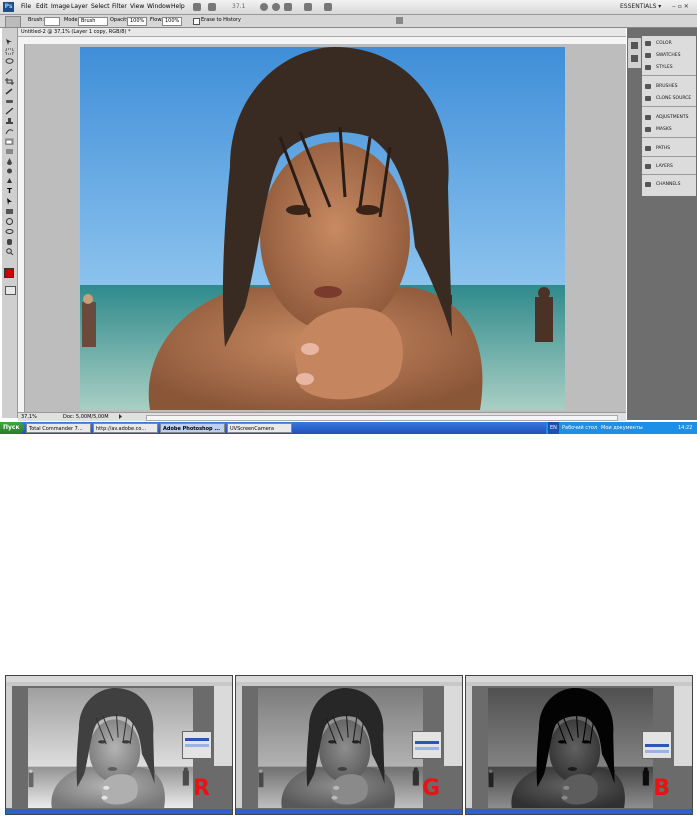  What do you see at coordinates (60, 6) in the screenshot?
I see `menu-image: Image` at bounding box center [60, 6].